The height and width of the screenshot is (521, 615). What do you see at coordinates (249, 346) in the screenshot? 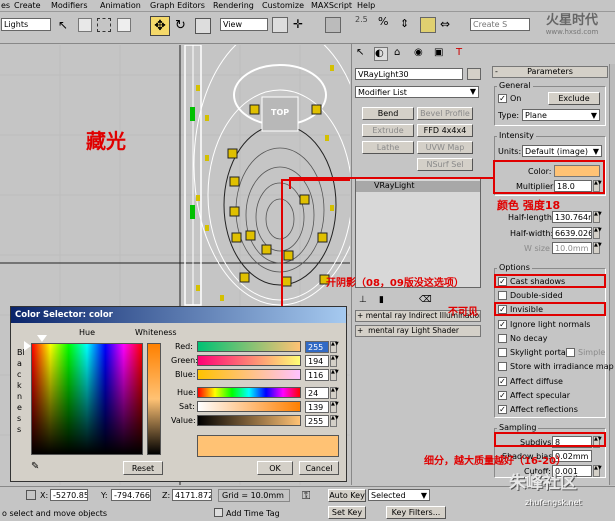
I see `red-slider` at bounding box center [249, 346].